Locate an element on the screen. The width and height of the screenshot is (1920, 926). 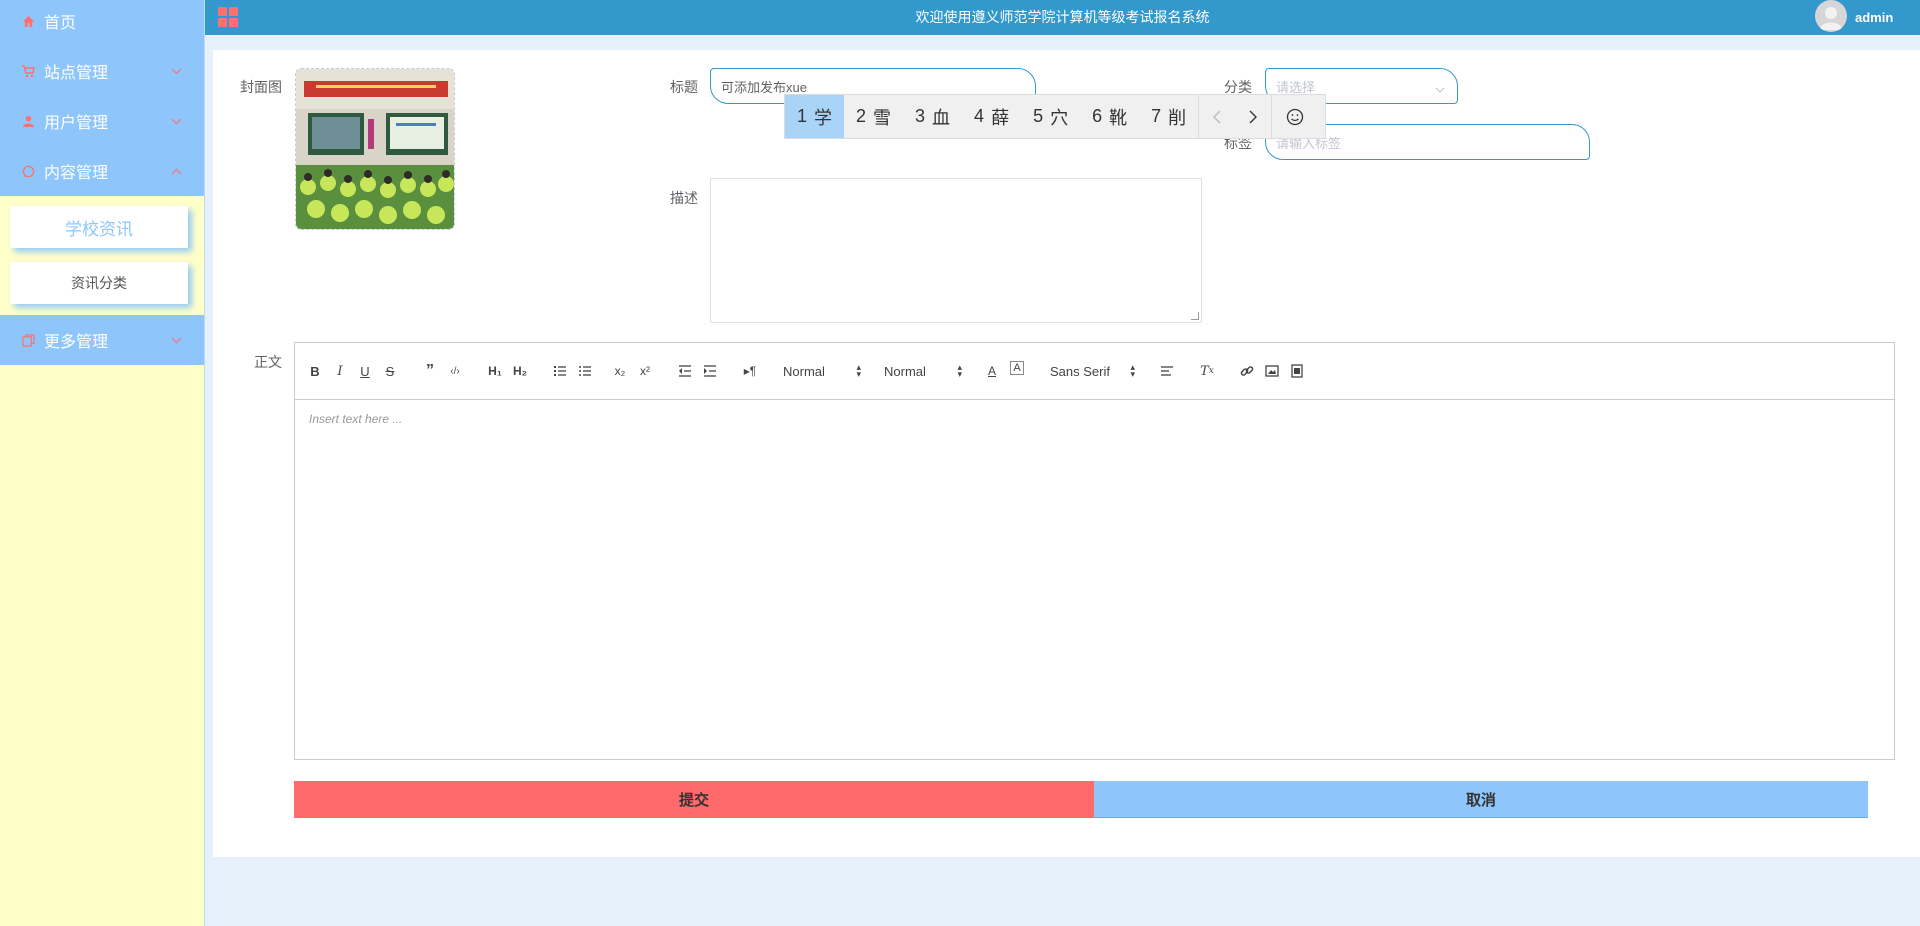
chevron-right-icon is located at coordinates (1253, 116).